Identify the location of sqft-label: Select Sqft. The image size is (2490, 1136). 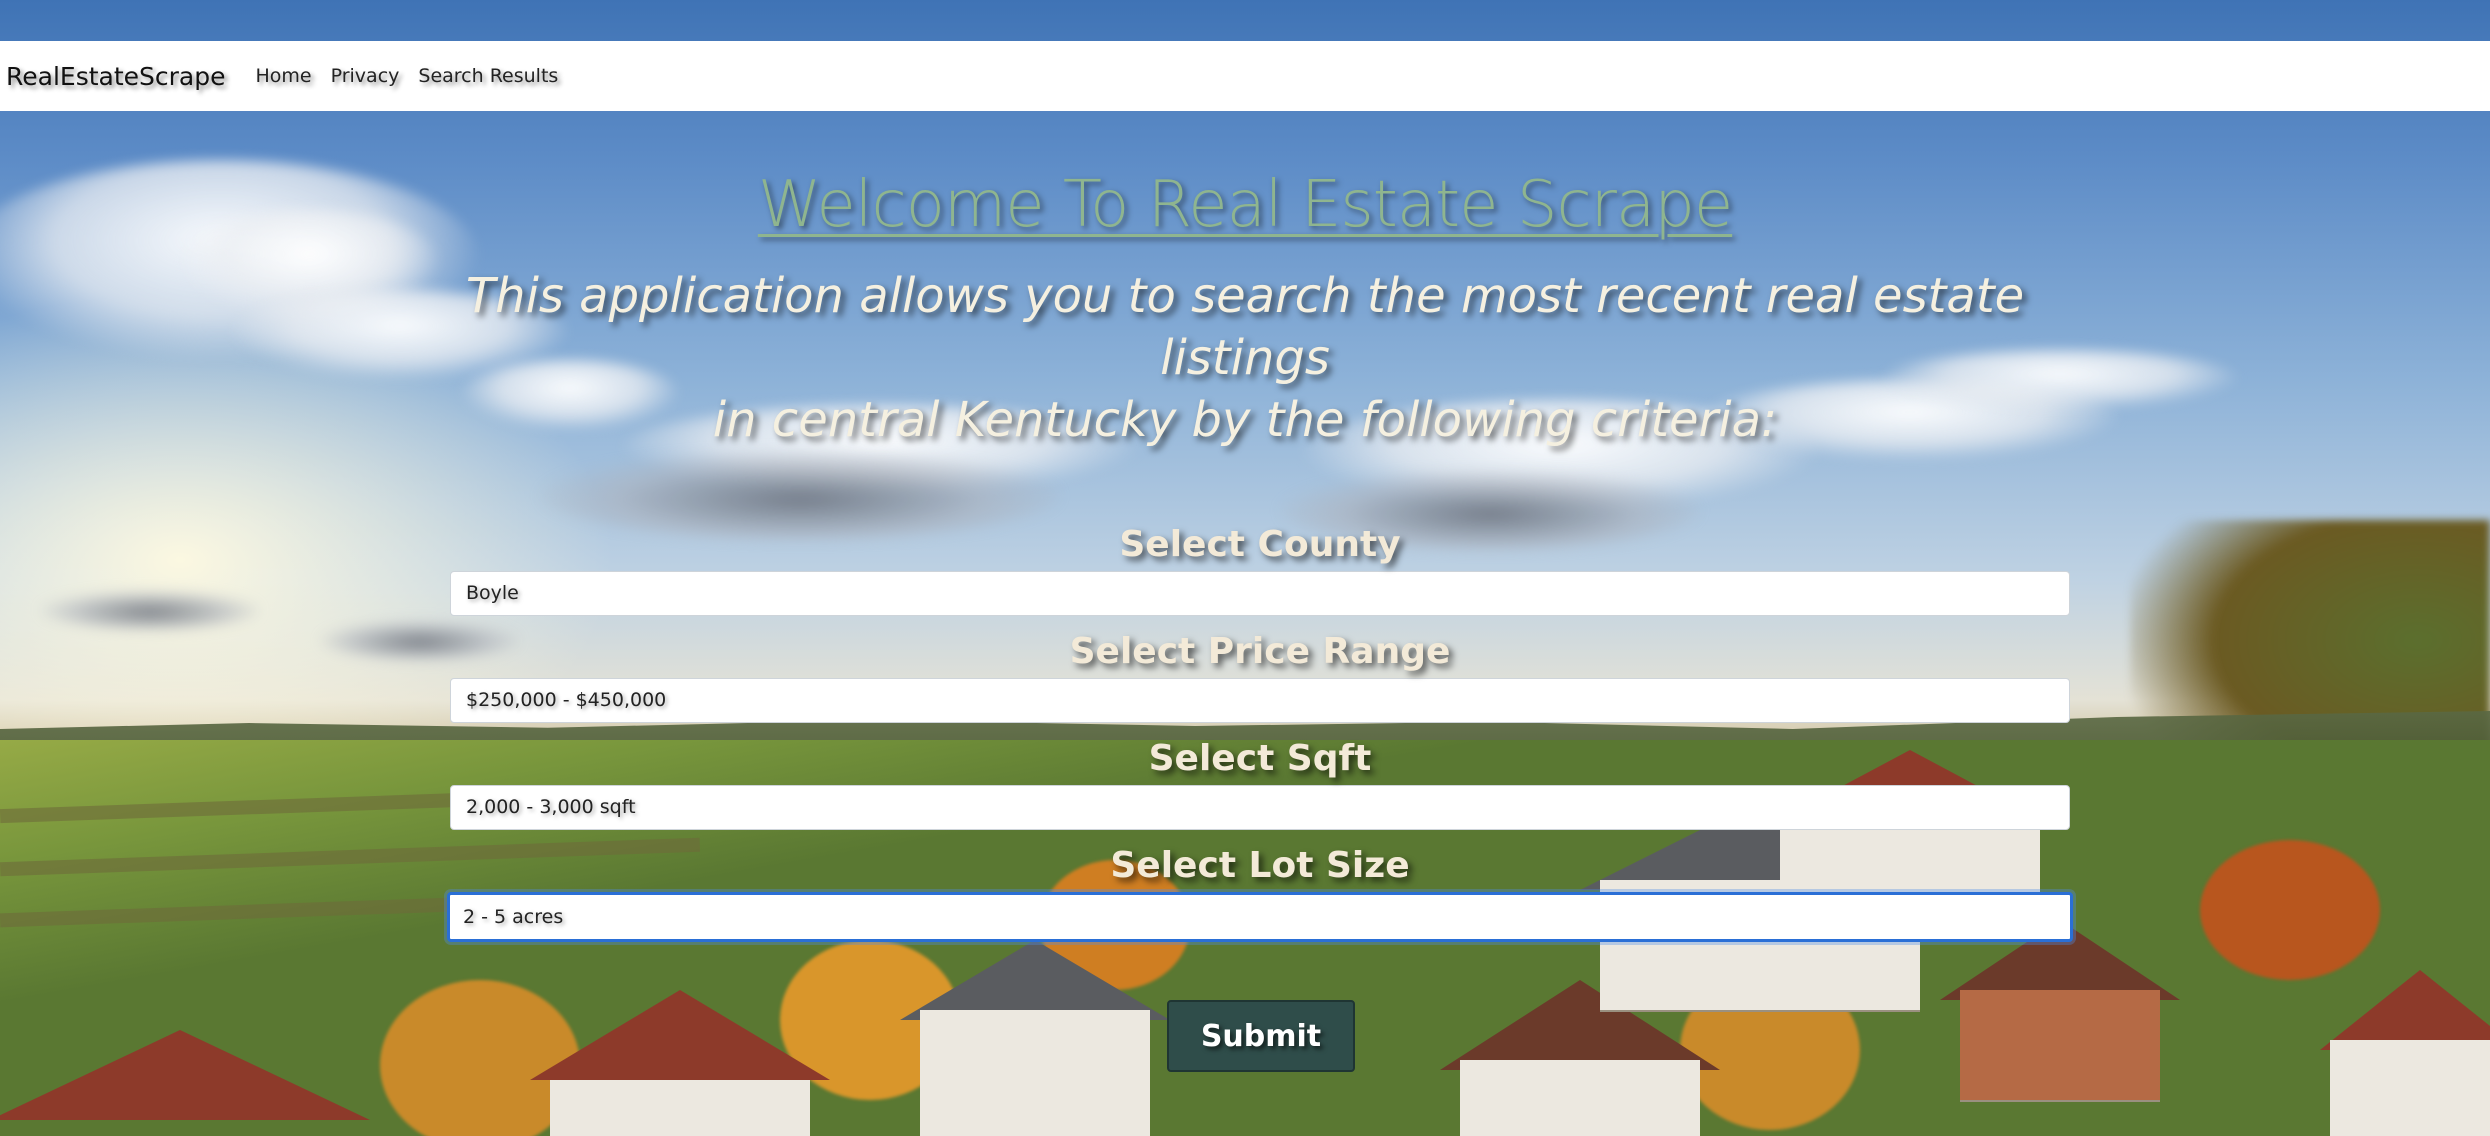
(1260, 758).